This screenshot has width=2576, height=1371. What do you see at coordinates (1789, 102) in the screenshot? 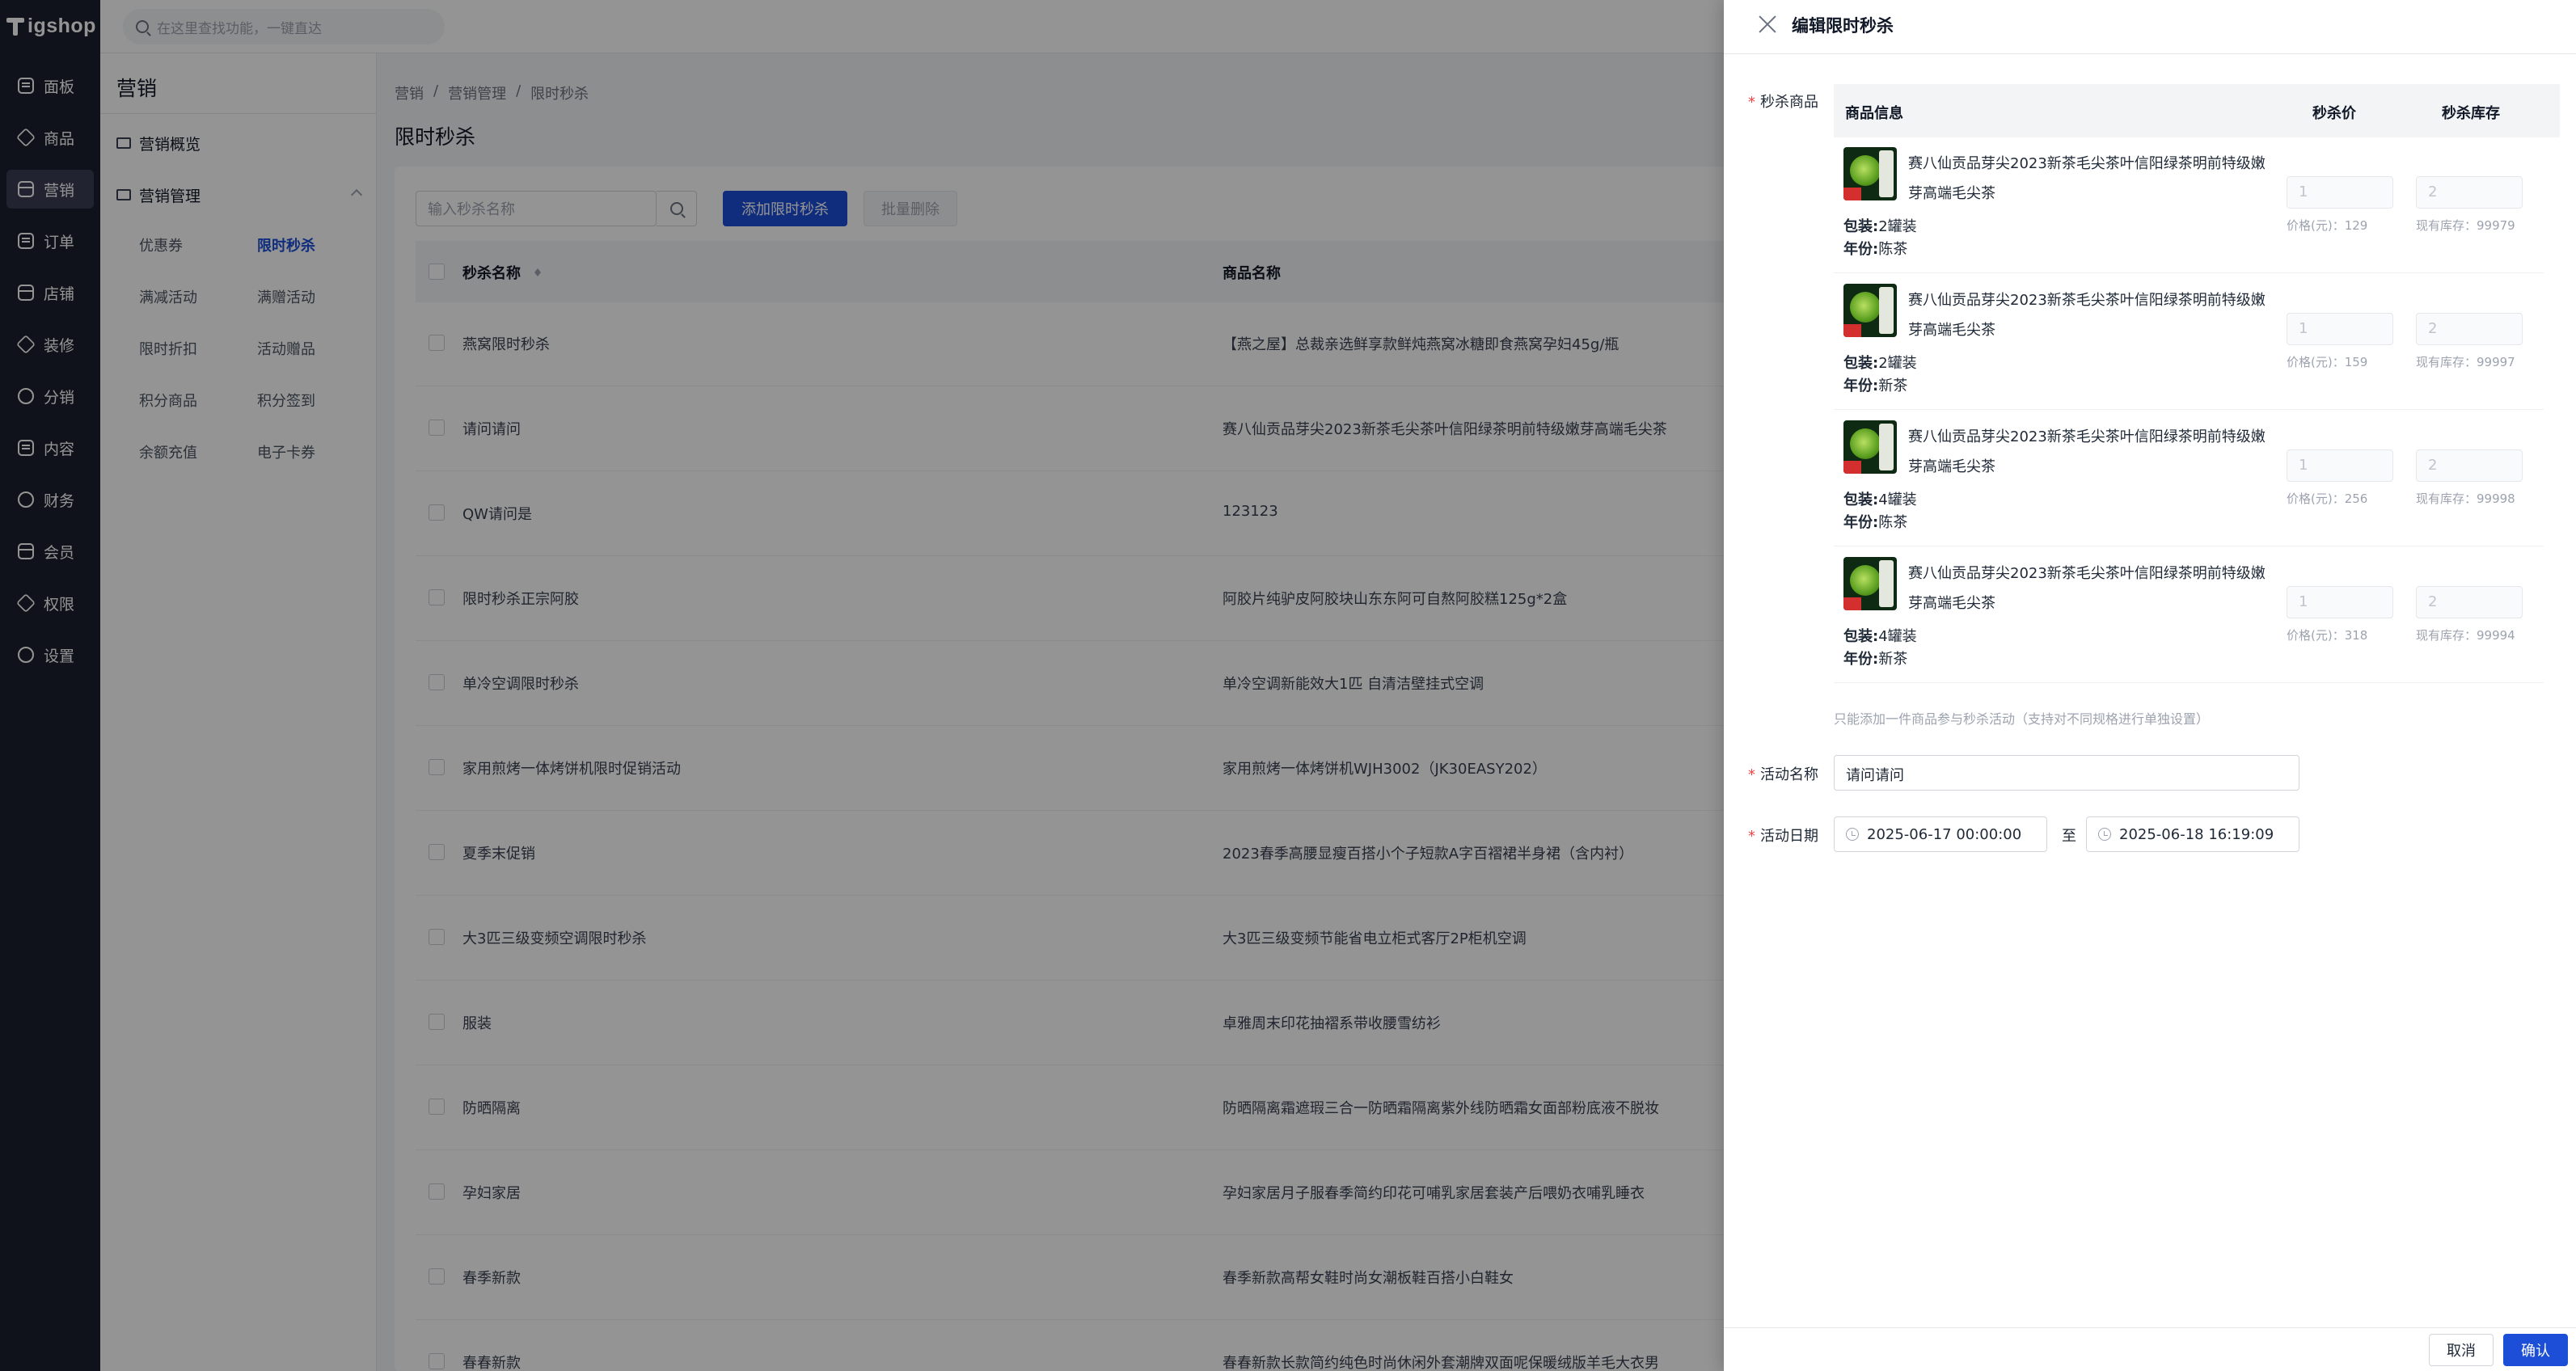
I see `label-text: 秒杀商品` at bounding box center [1789, 102].